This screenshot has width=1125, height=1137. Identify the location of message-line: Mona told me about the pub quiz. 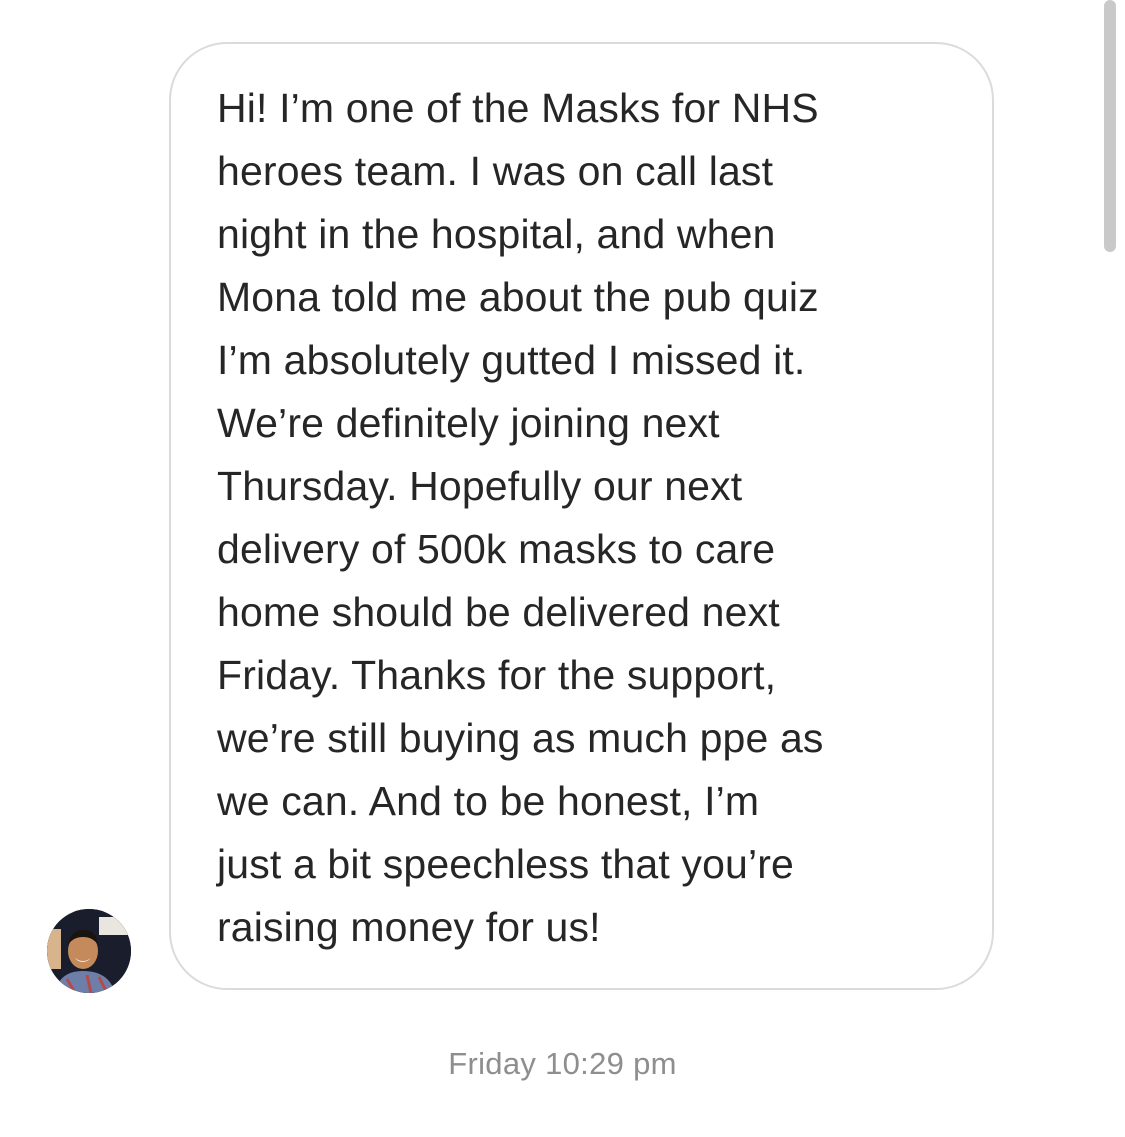
(518, 297).